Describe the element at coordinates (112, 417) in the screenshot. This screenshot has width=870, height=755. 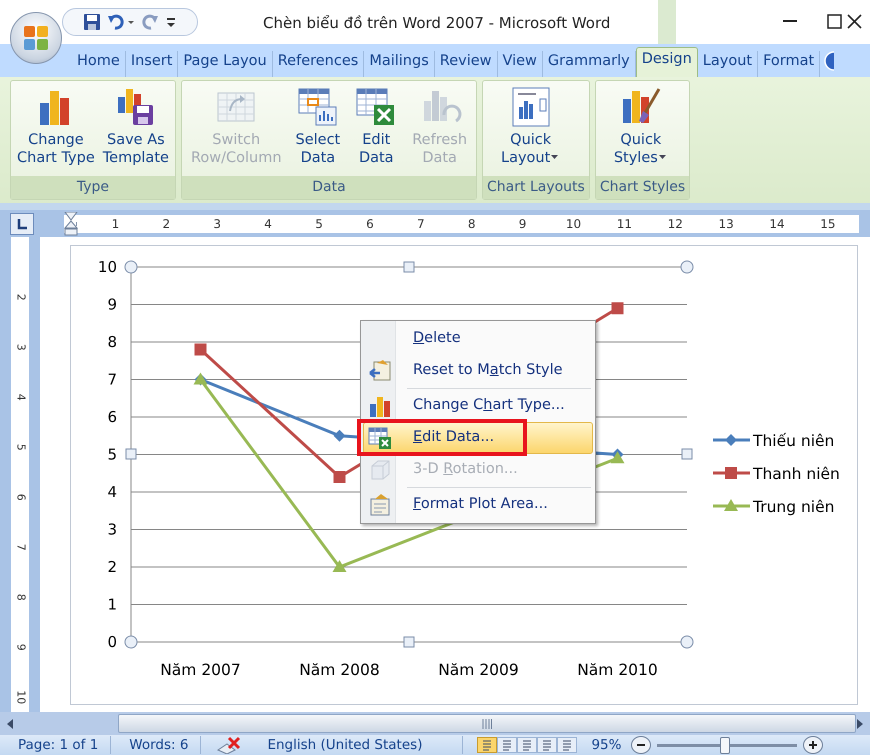
I see `axis-tick-label: 6` at that location.